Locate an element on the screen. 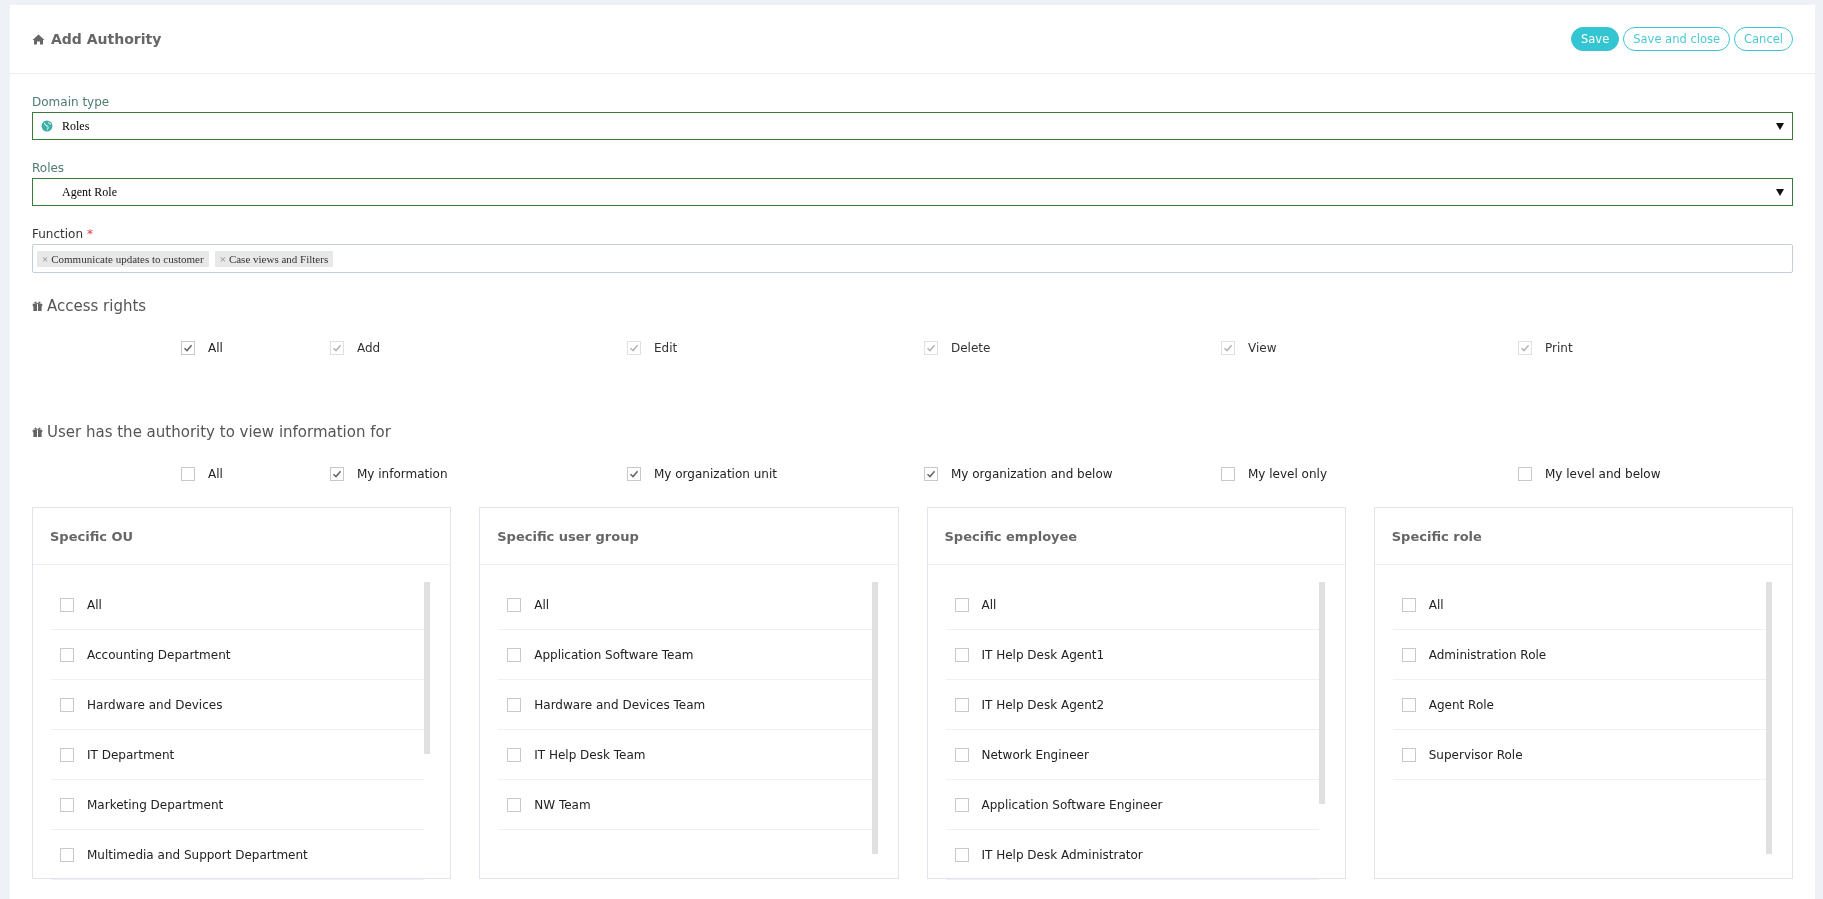 Image resolution: width=1823 pixels, height=899 pixels. list-item-label: Administration Role is located at coordinates (1487, 654).